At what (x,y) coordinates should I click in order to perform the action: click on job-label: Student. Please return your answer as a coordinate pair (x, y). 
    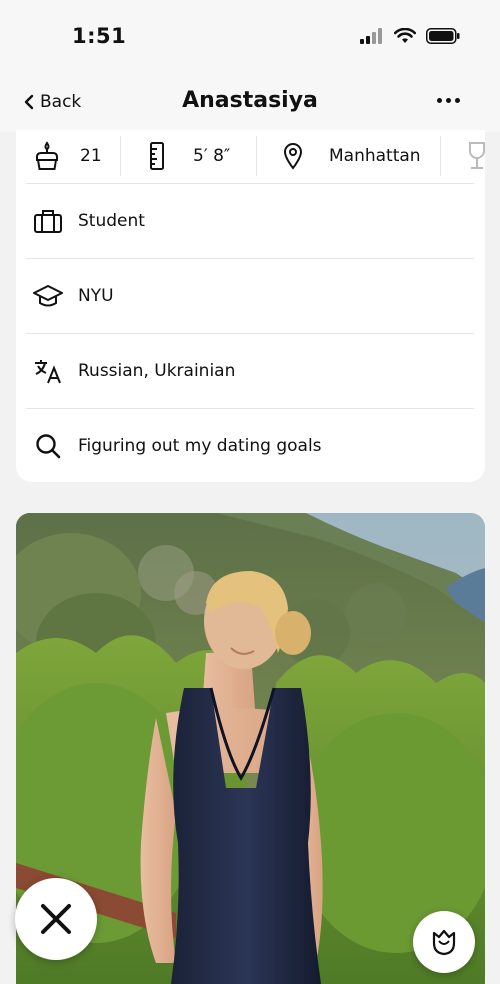
    Looking at the image, I should click on (111, 221).